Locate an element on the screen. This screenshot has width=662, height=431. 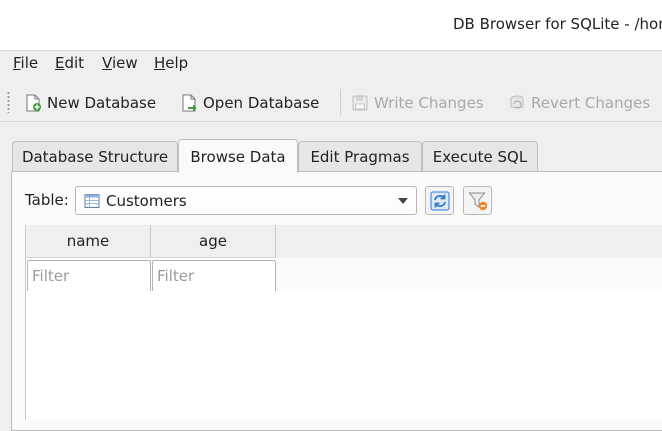
revert-changes-icon is located at coordinates (517, 102).